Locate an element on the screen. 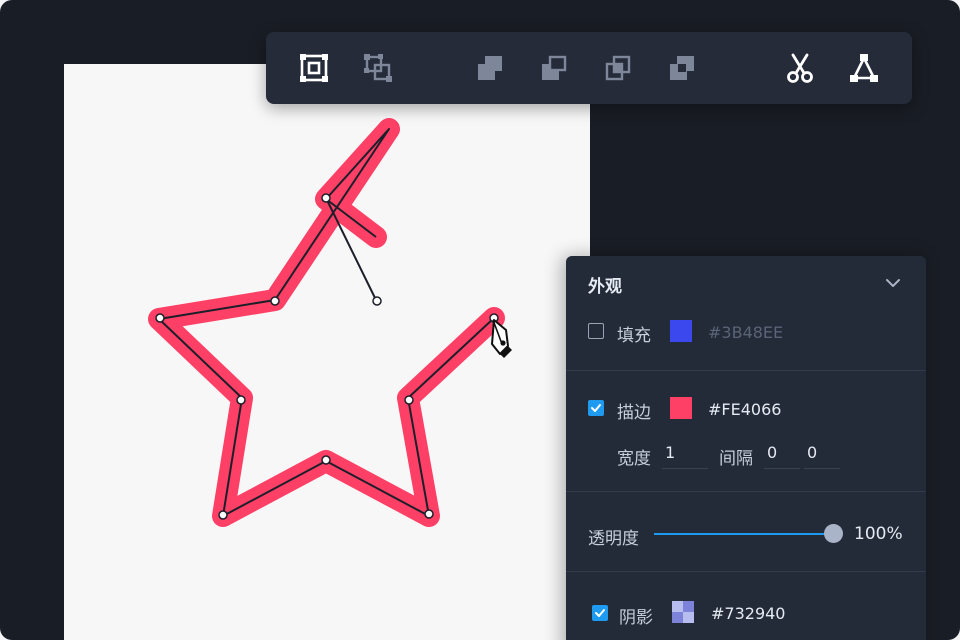 The width and height of the screenshot is (960, 640). fill-checkbox is located at coordinates (596, 331).